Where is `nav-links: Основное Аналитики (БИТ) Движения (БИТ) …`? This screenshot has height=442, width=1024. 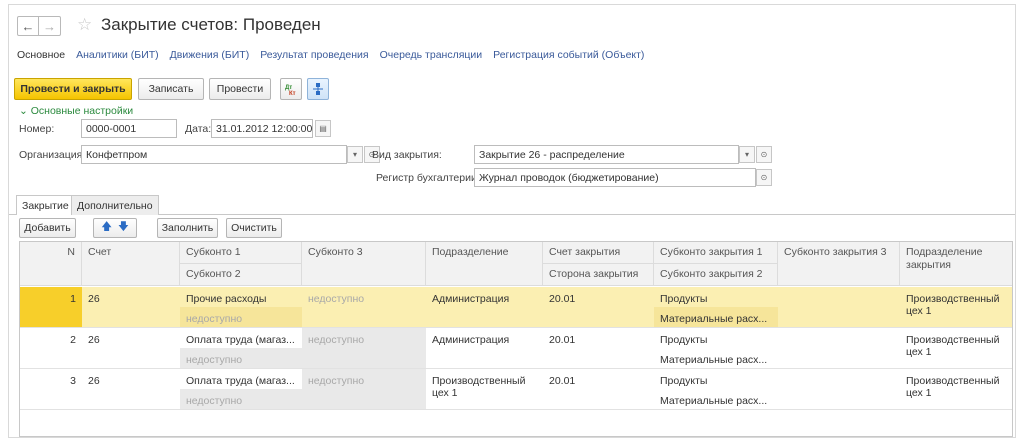
nav-links: Основное Аналитики (БИТ) Движения (БИТ) … is located at coordinates (336, 55).